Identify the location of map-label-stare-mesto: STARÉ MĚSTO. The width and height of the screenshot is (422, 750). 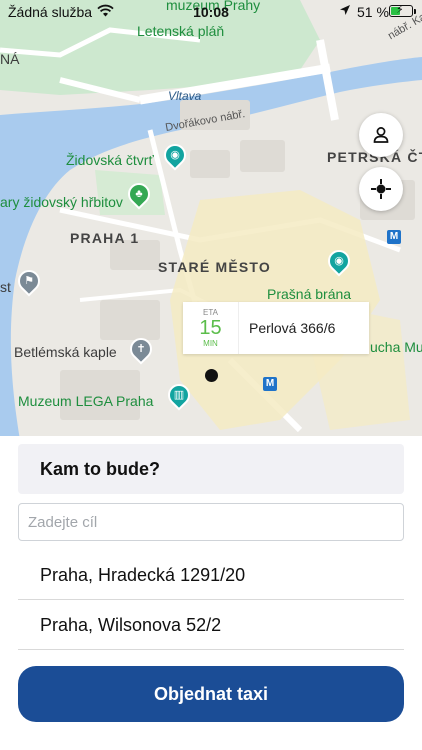
(215, 267).